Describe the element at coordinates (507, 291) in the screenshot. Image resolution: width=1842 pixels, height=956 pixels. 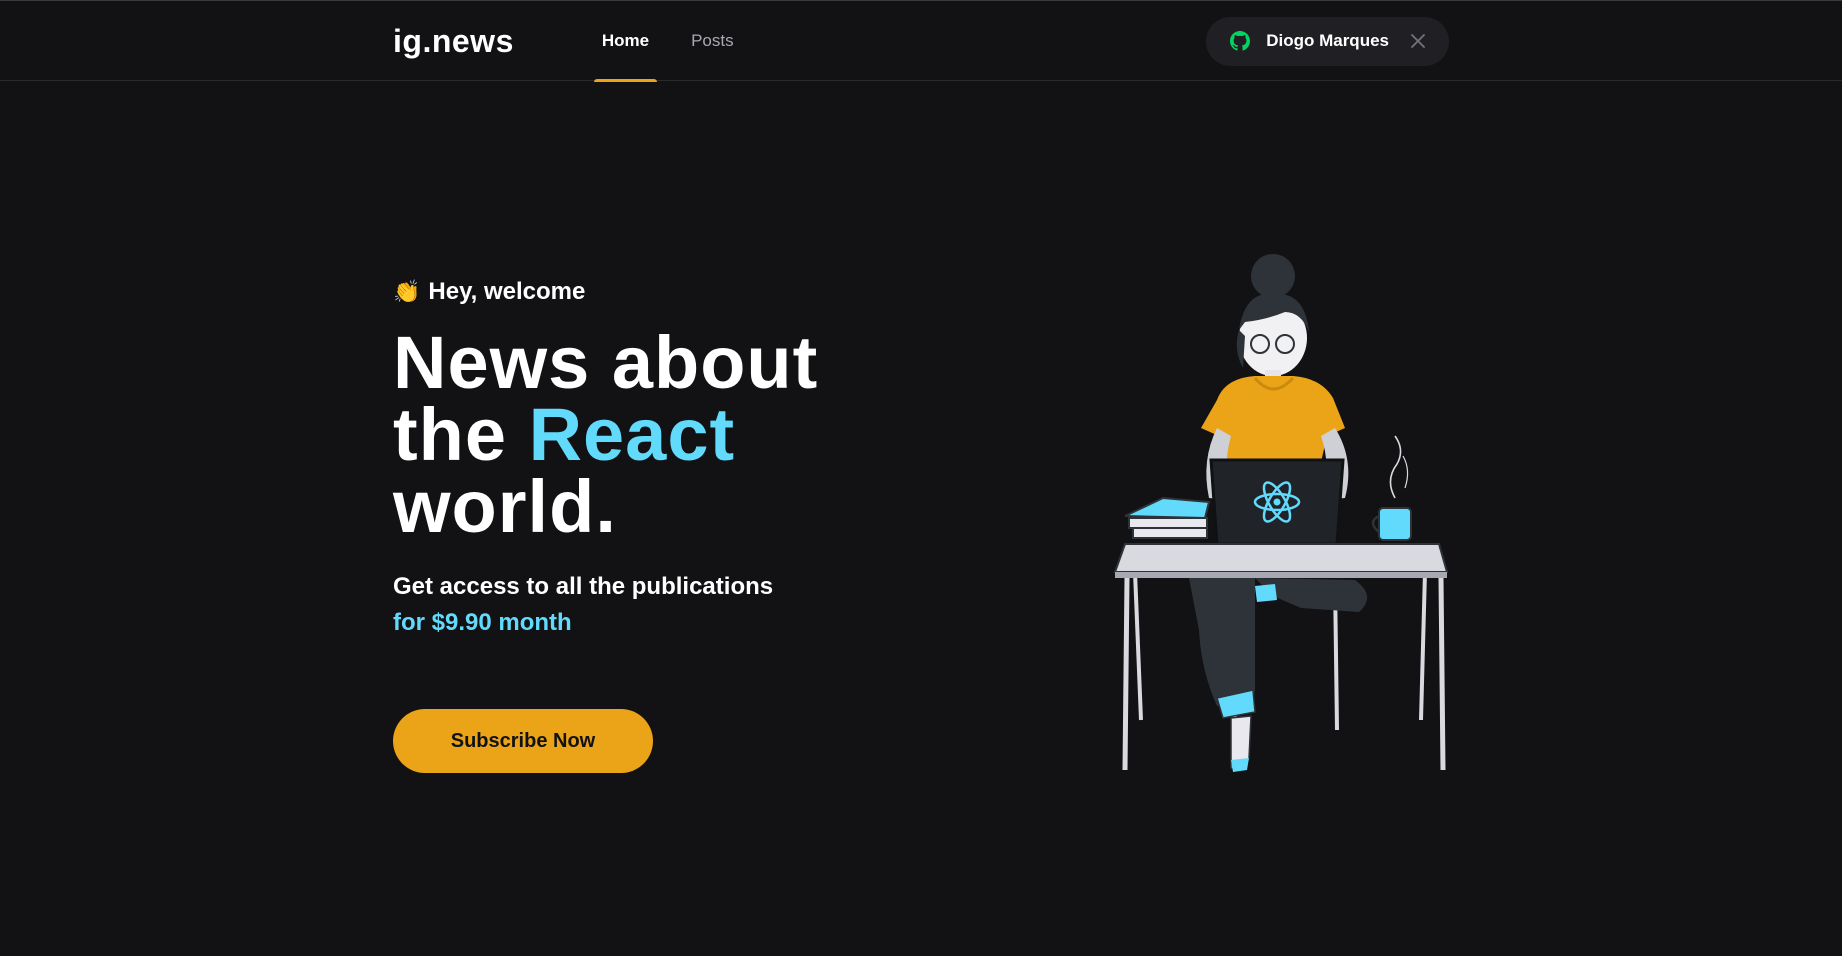
I see `welcome-text: Hey, welcome` at that location.